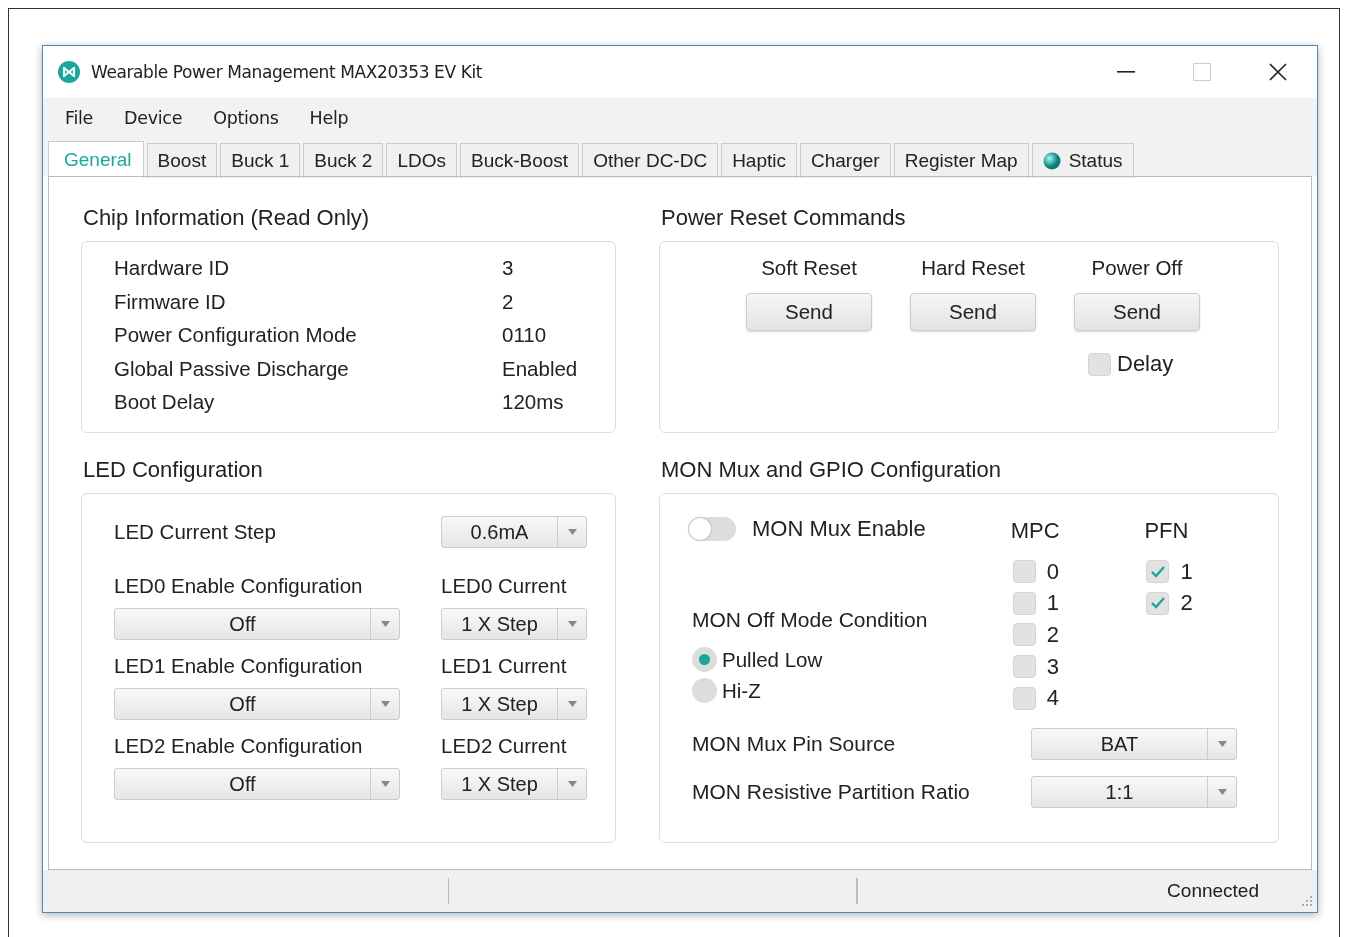  I want to click on field-label: LED2 Enable Configuration, so click(239, 746).